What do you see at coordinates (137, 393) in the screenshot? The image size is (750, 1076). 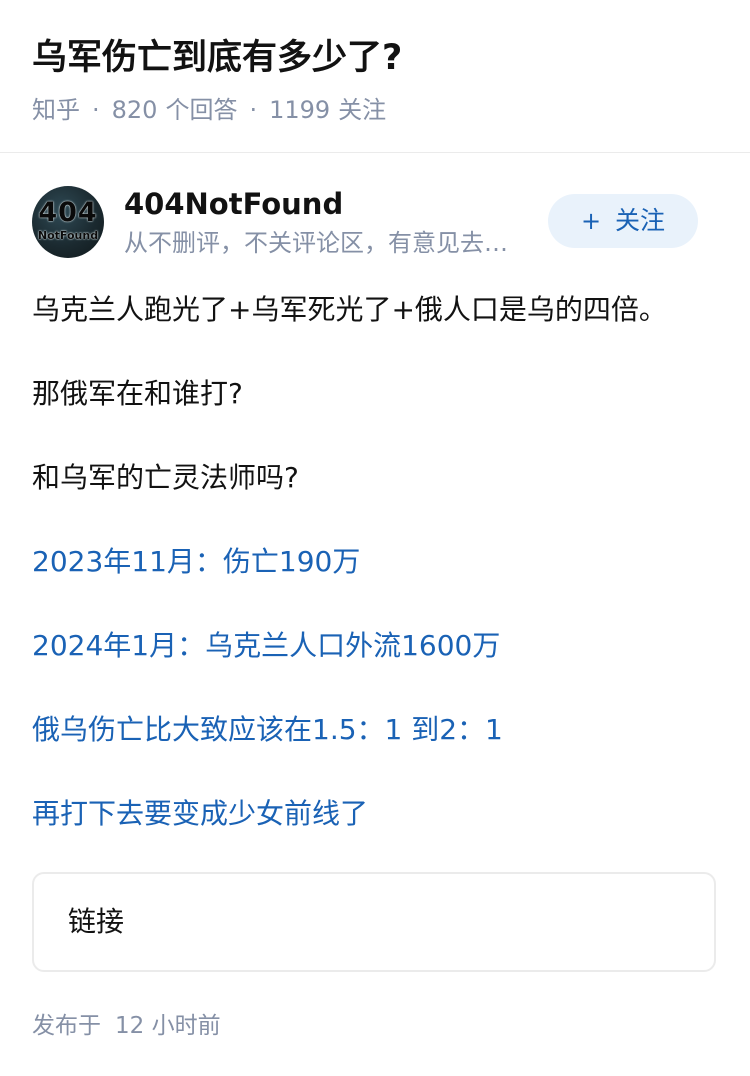 I see `answer-paragraph: 那俄军在和谁打?` at bounding box center [137, 393].